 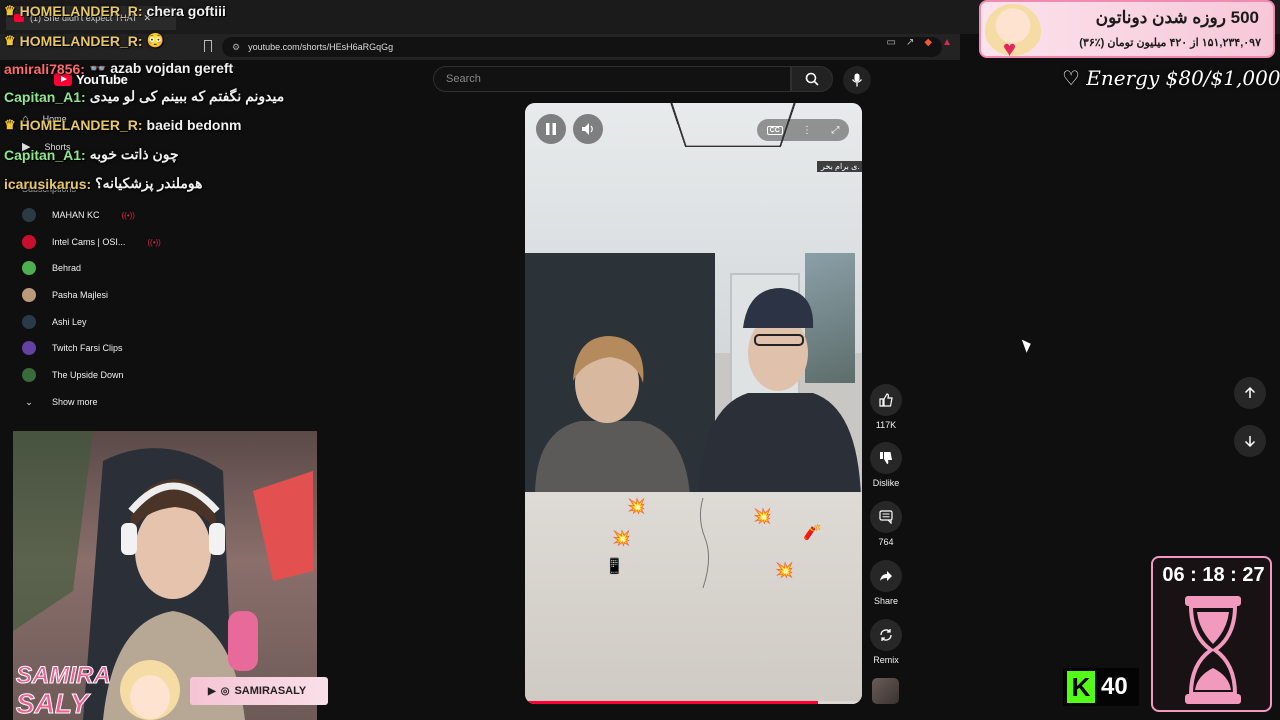 I want to click on subscription-item: The Upside Down, so click(x=73, y=375).